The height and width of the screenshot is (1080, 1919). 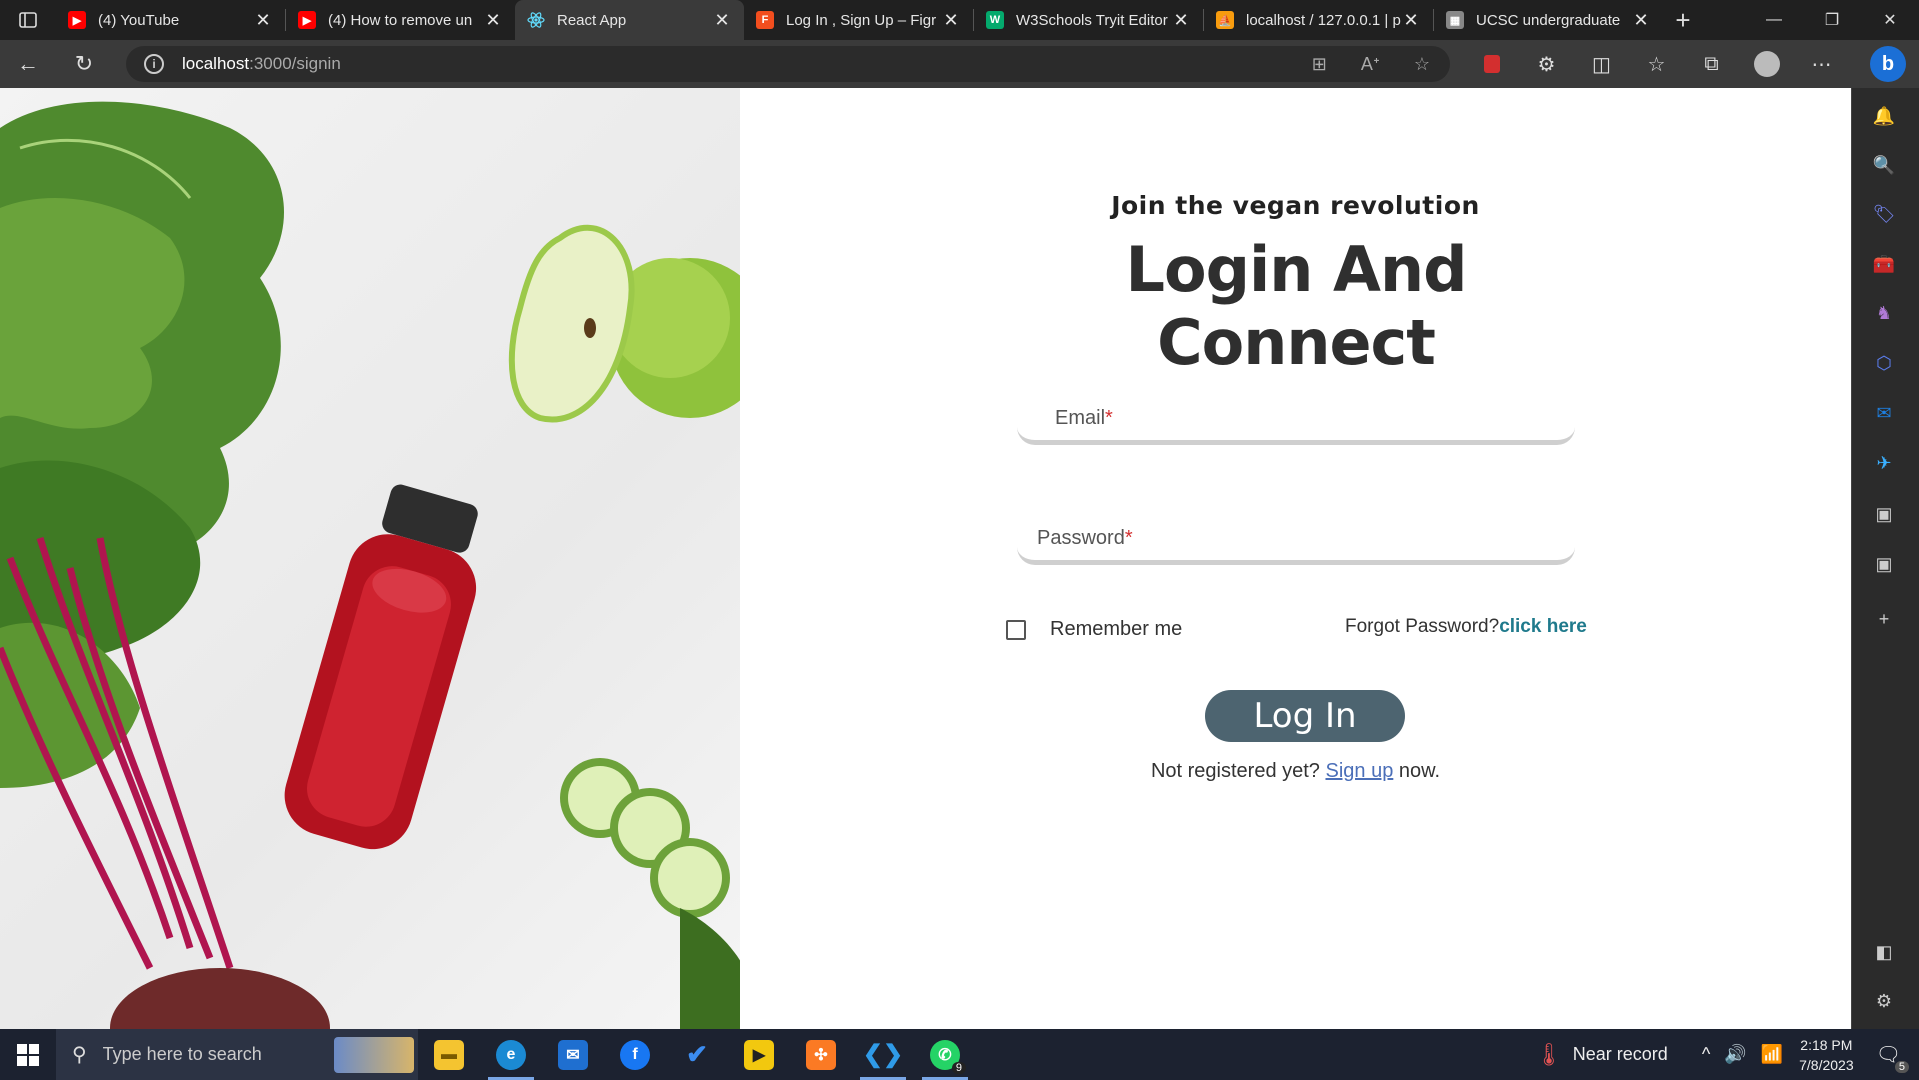 What do you see at coordinates (592, 20) in the screenshot?
I see `tab-title: React App` at bounding box center [592, 20].